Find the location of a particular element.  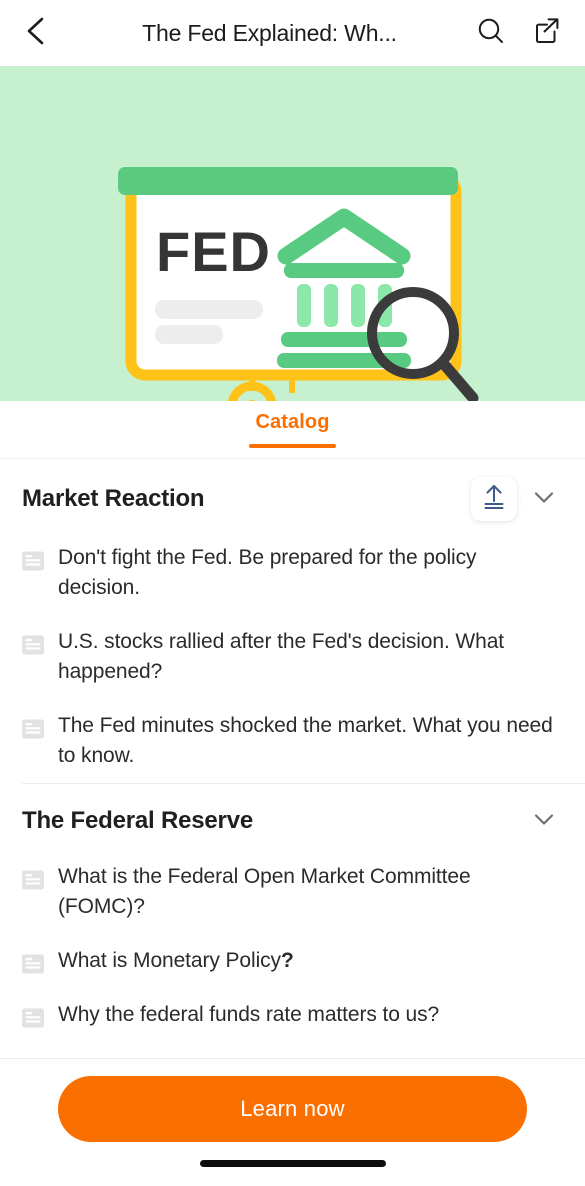

share-button is located at coordinates (547, 33).